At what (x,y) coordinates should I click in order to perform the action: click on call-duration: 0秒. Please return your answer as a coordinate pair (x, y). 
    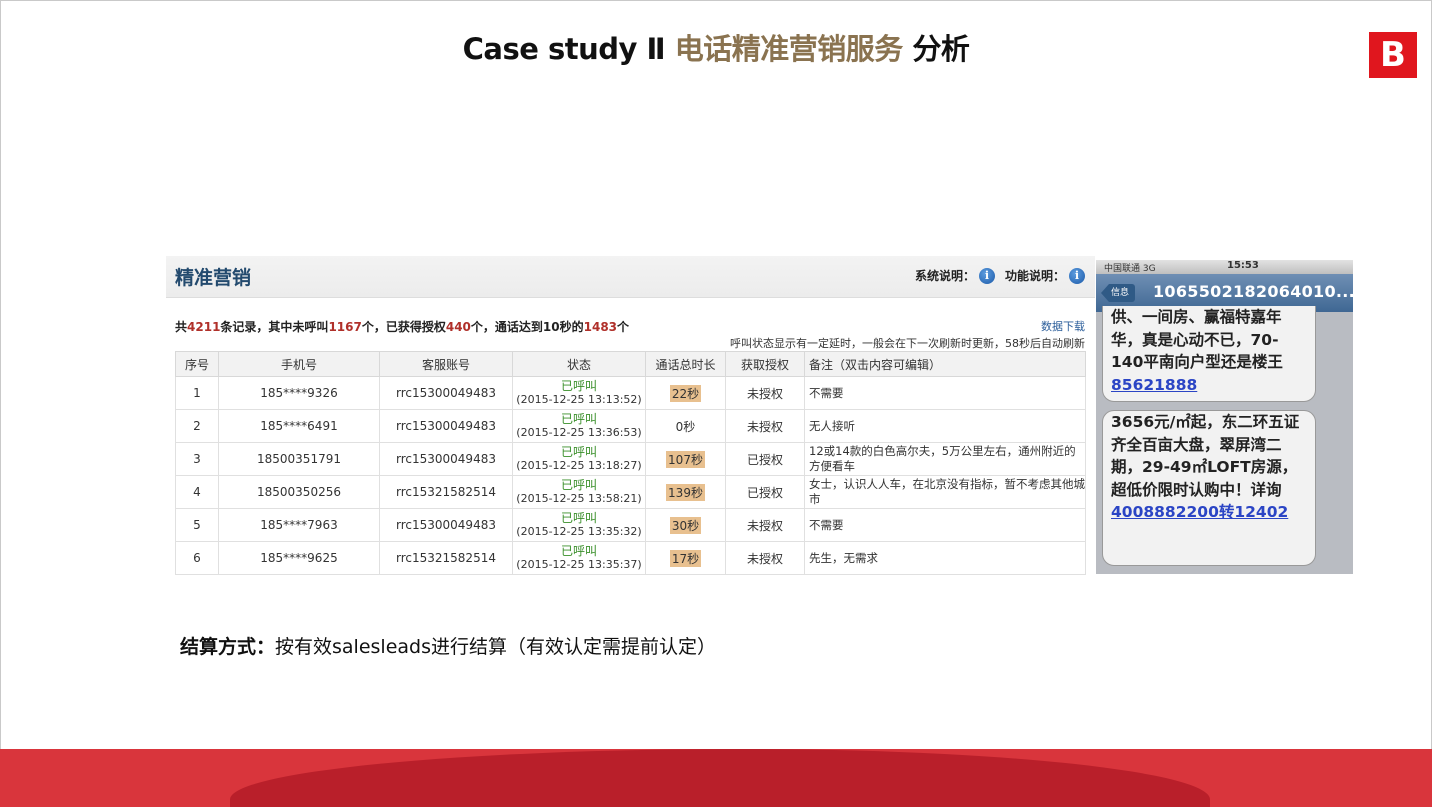
    Looking at the image, I should click on (685, 426).